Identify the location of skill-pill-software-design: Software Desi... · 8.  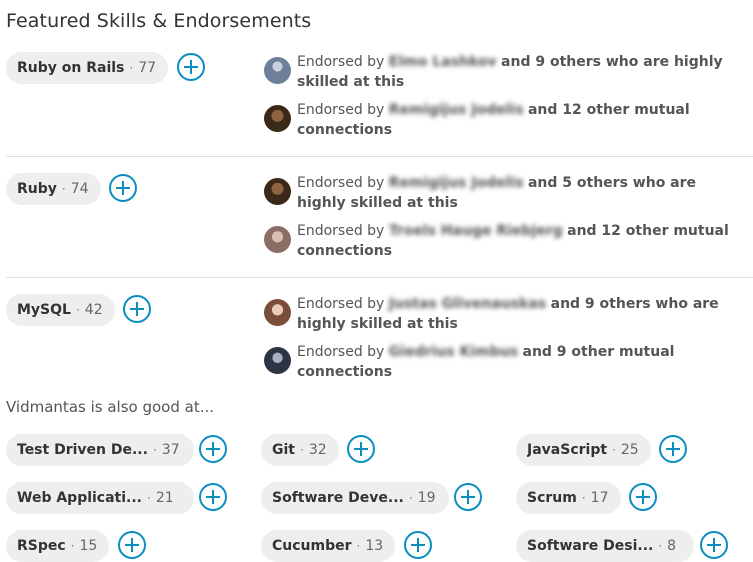
(605, 546).